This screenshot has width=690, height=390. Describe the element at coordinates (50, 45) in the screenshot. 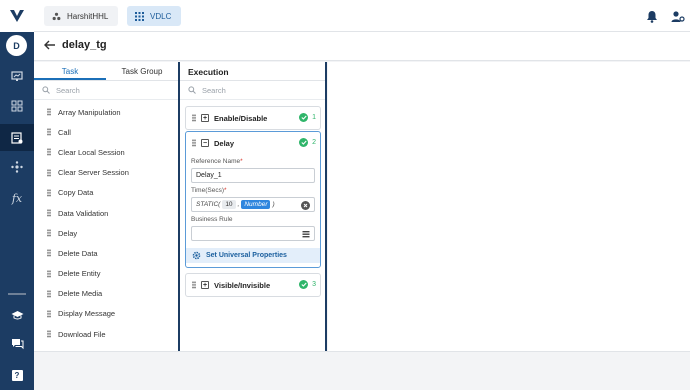

I see `back-arrow-icon` at that location.